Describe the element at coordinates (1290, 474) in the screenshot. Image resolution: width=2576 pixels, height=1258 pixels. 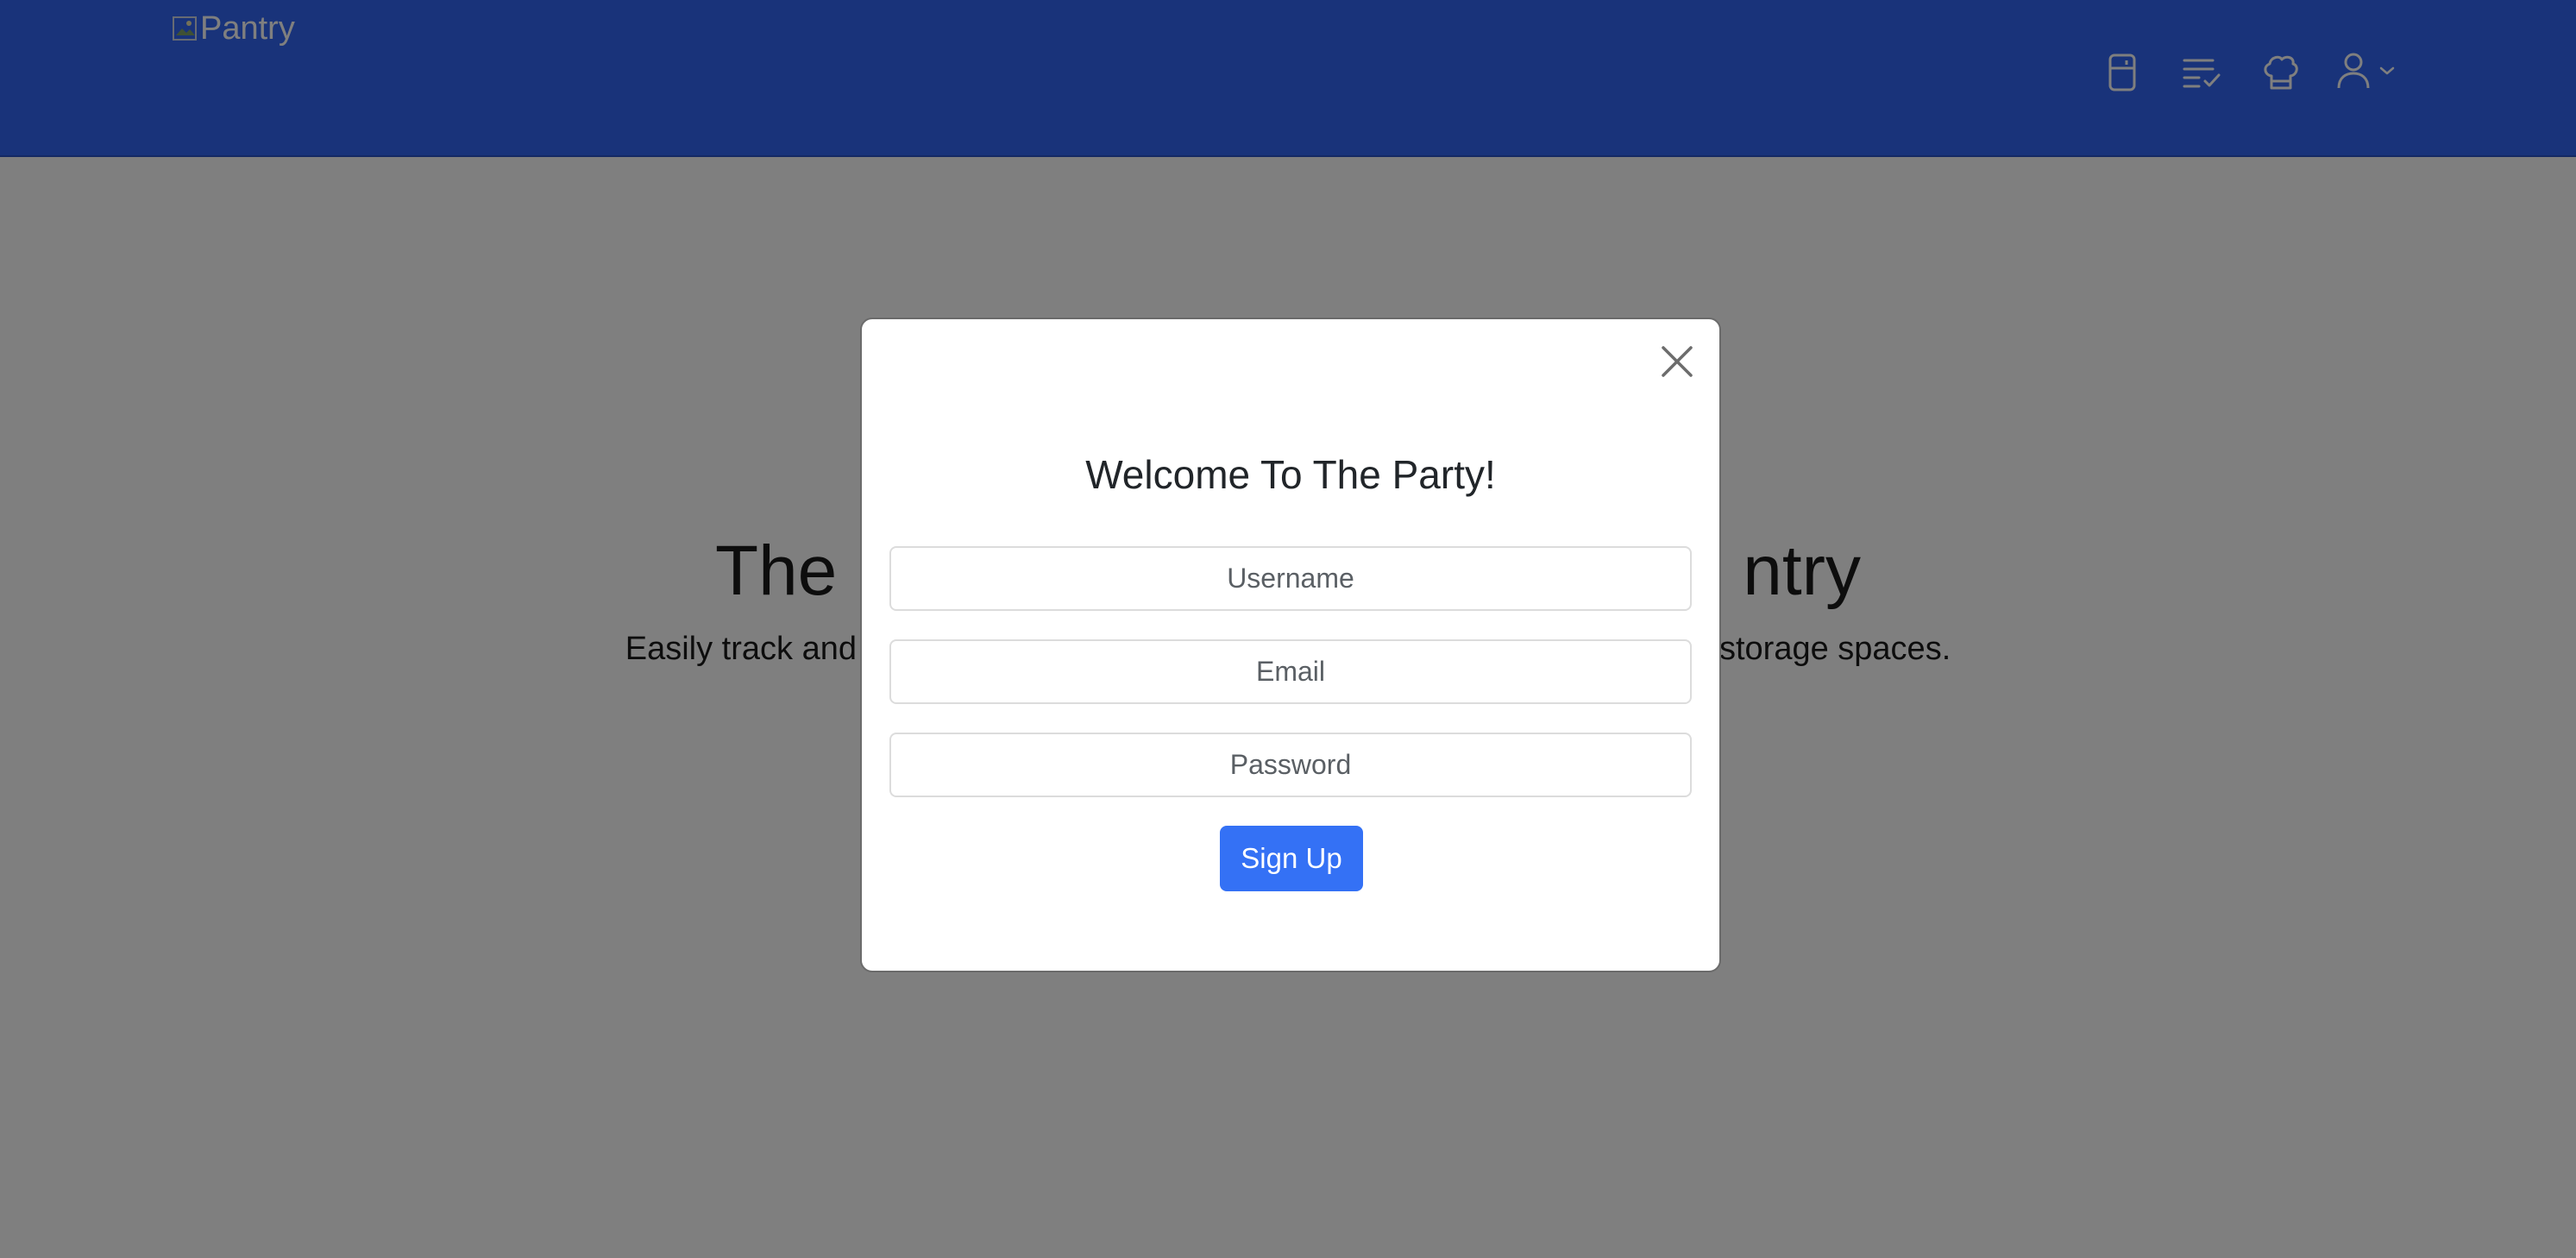
I see `modal-title: Welcome To The Party!` at that location.